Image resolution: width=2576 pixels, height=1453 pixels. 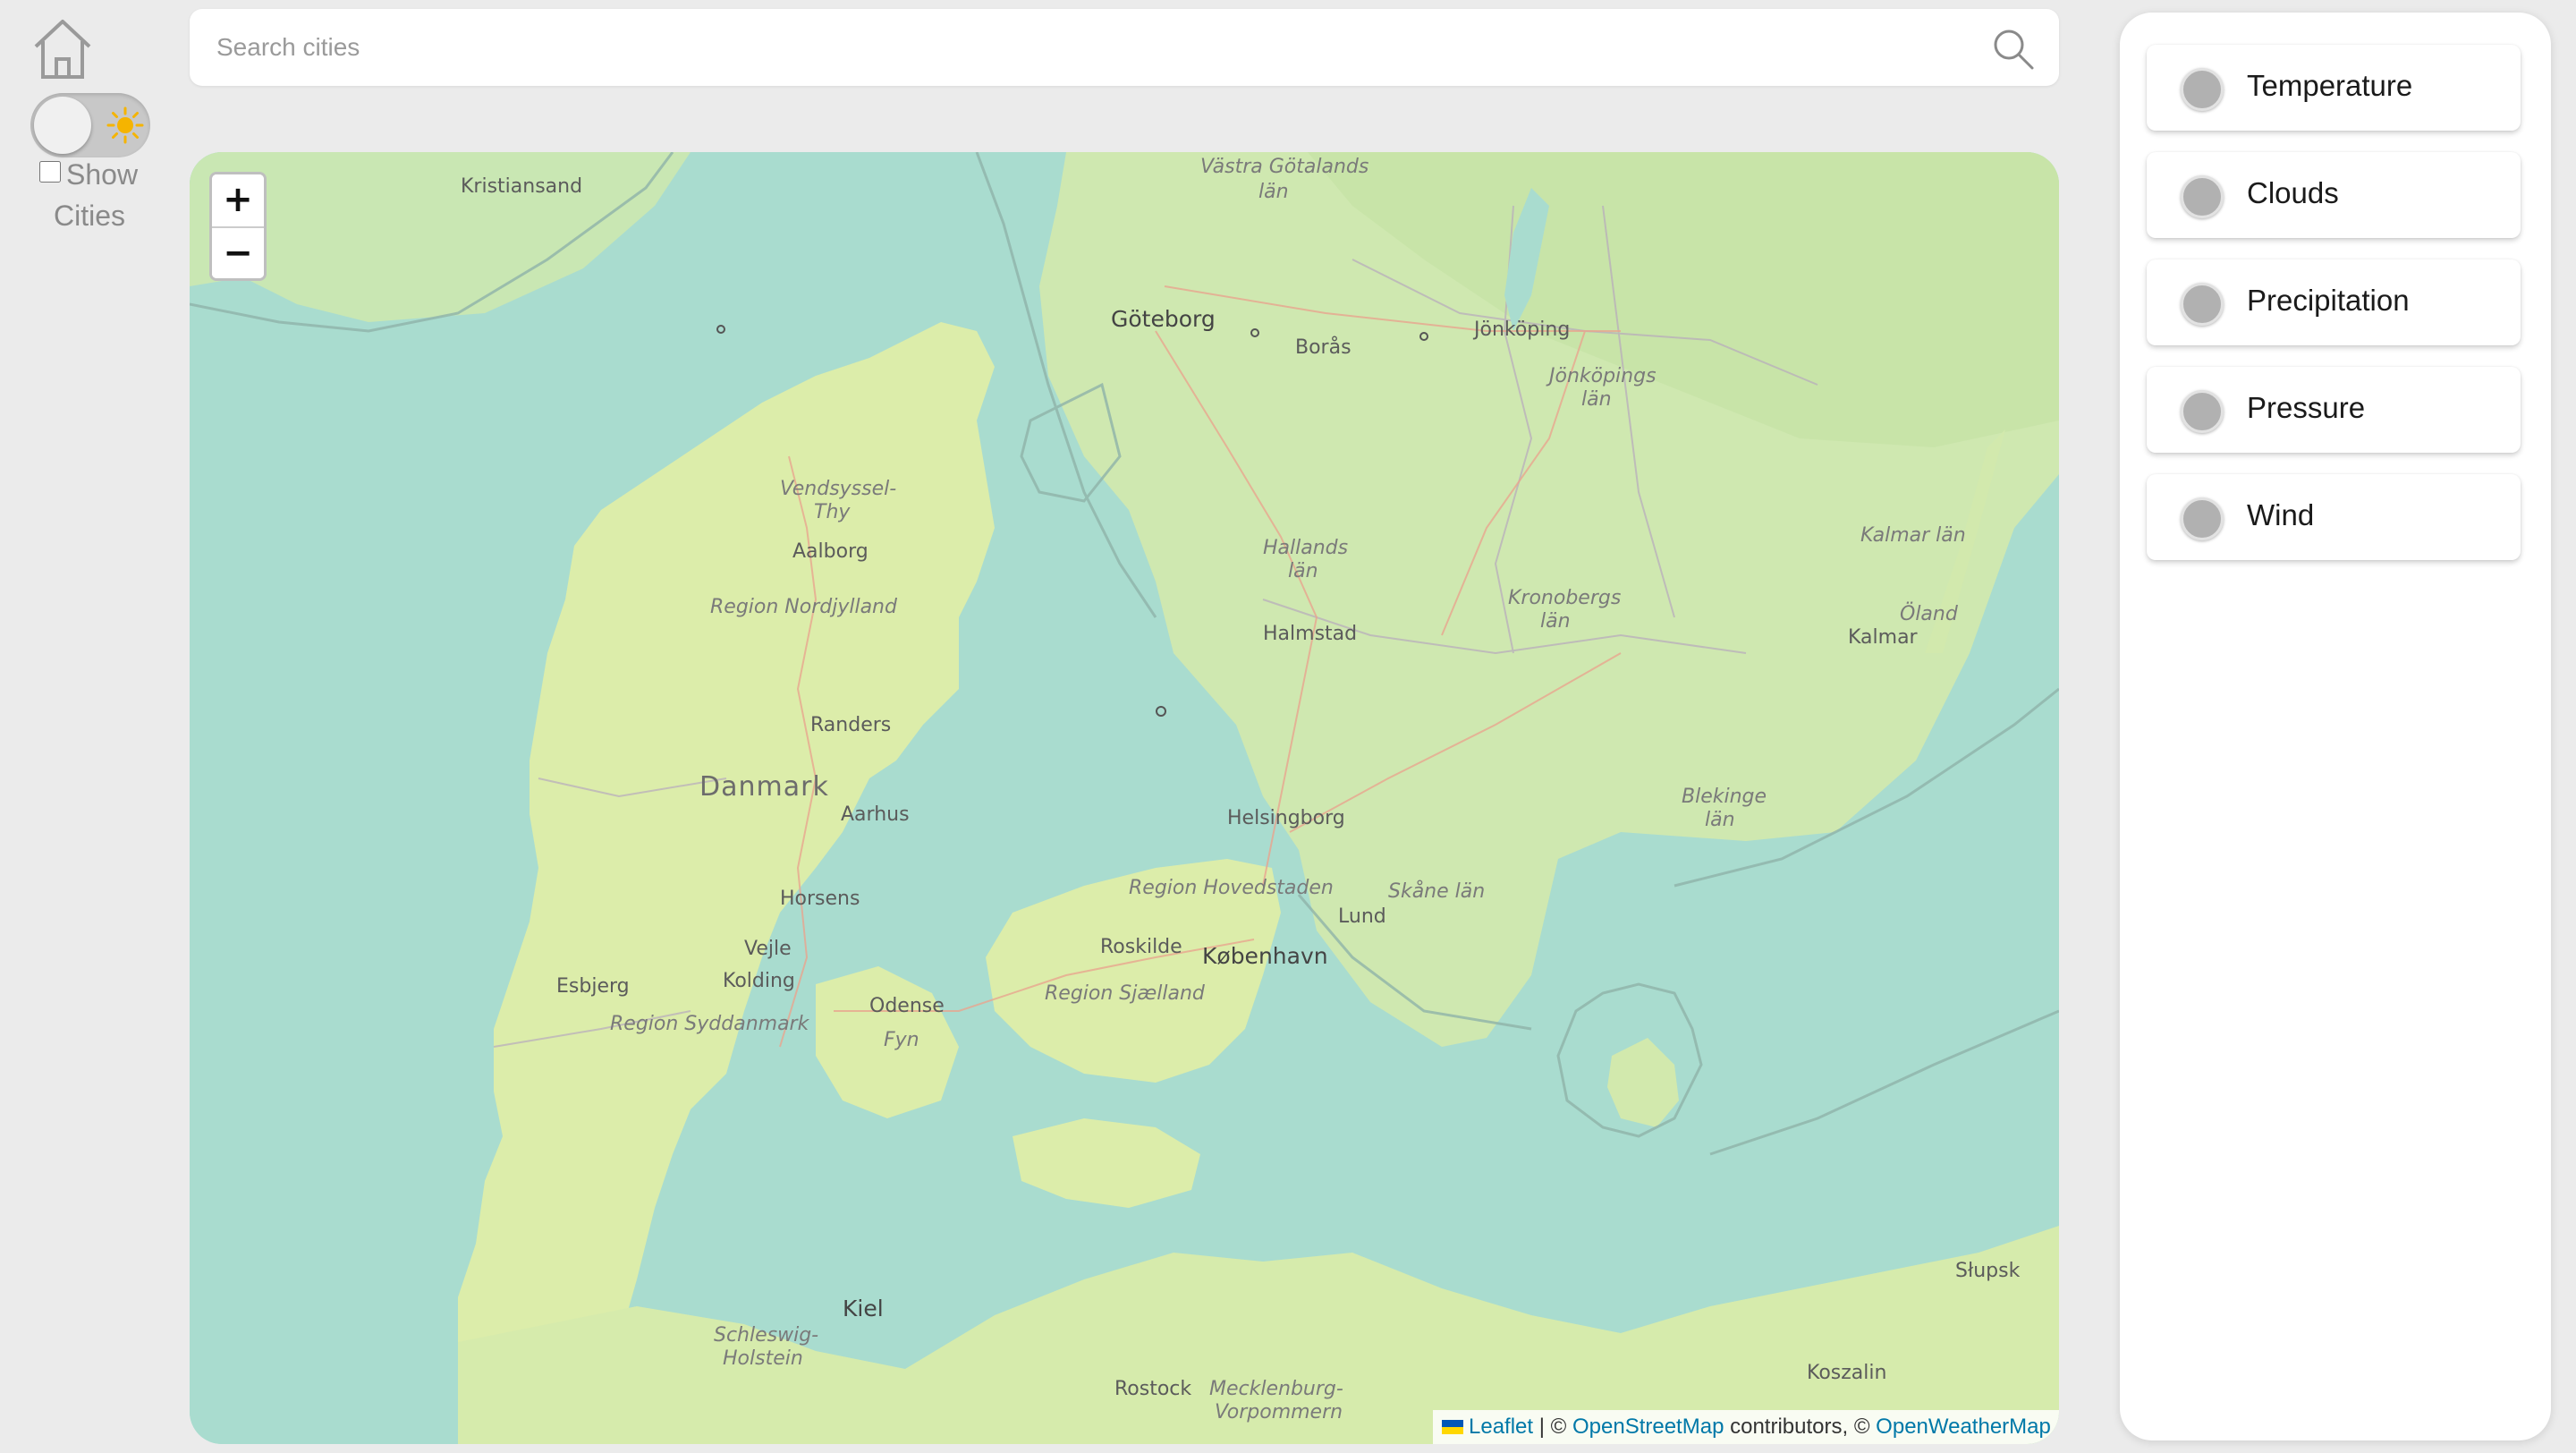 What do you see at coordinates (1323, 347) in the screenshot?
I see `map-label: Borås` at bounding box center [1323, 347].